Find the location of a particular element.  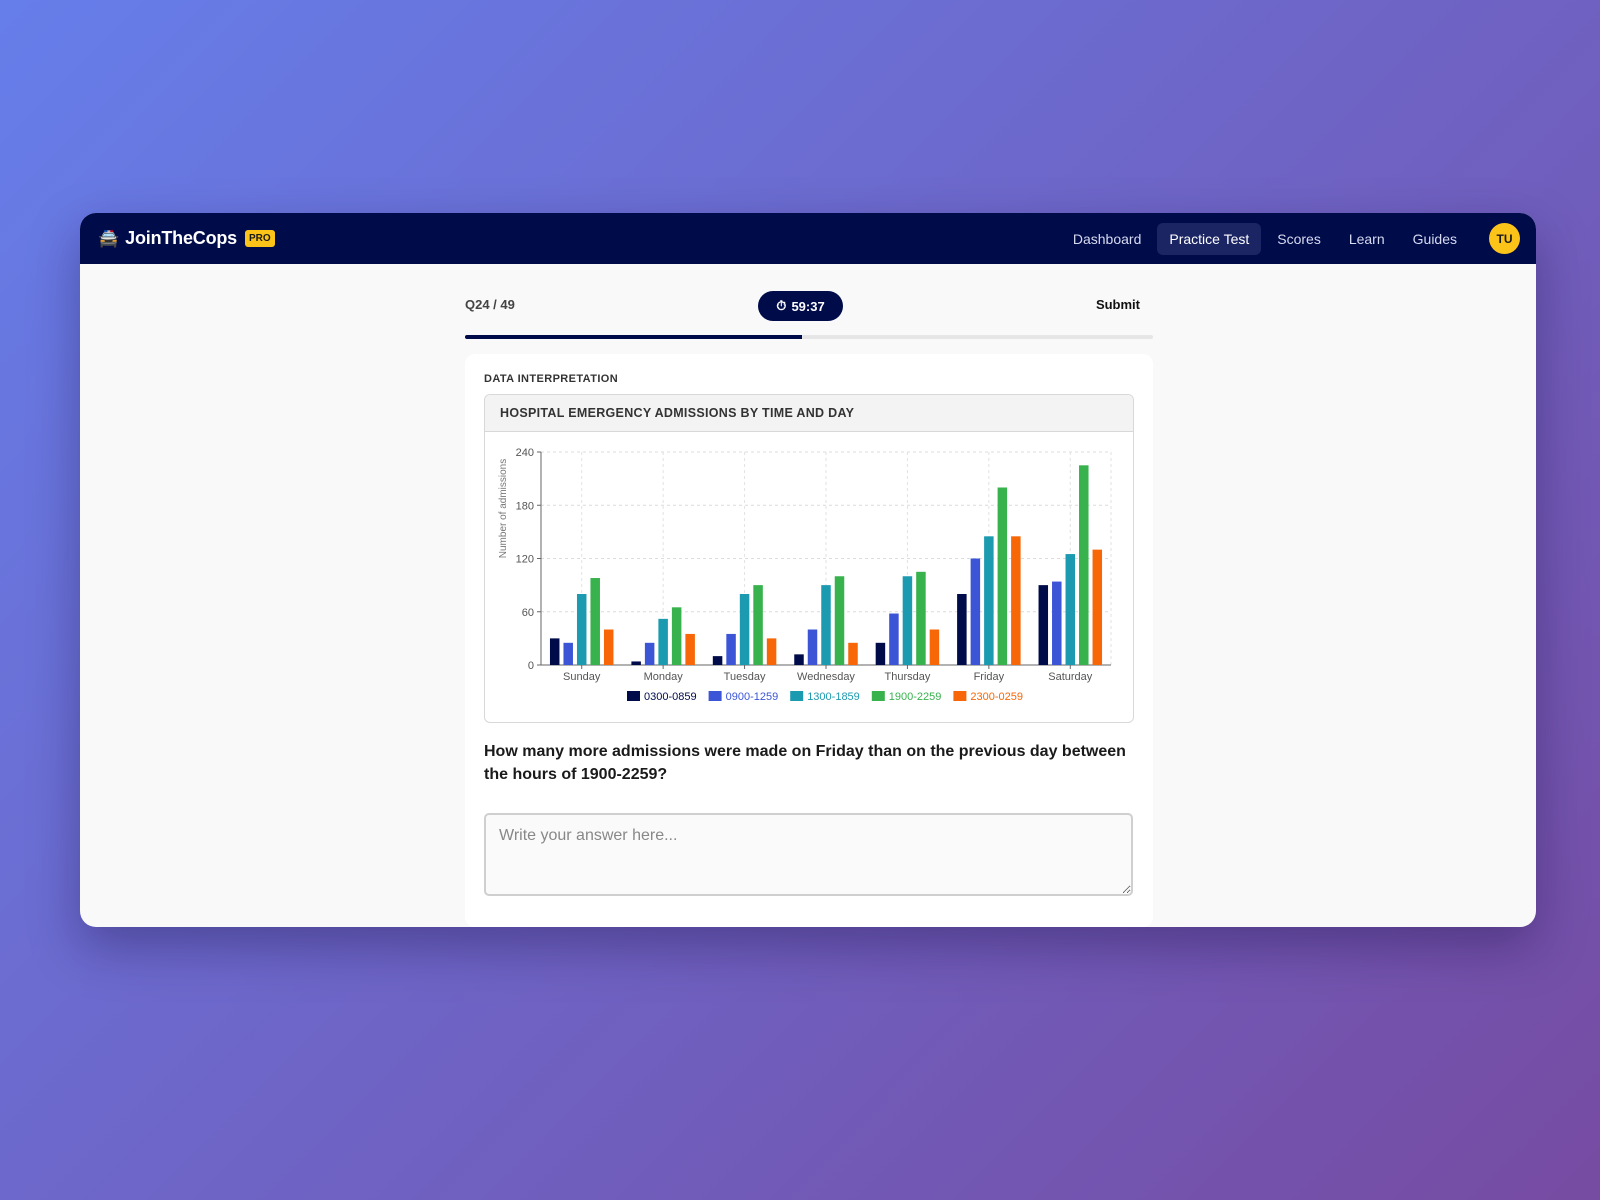

nav-link-learn: Learn is located at coordinates (1367, 239).